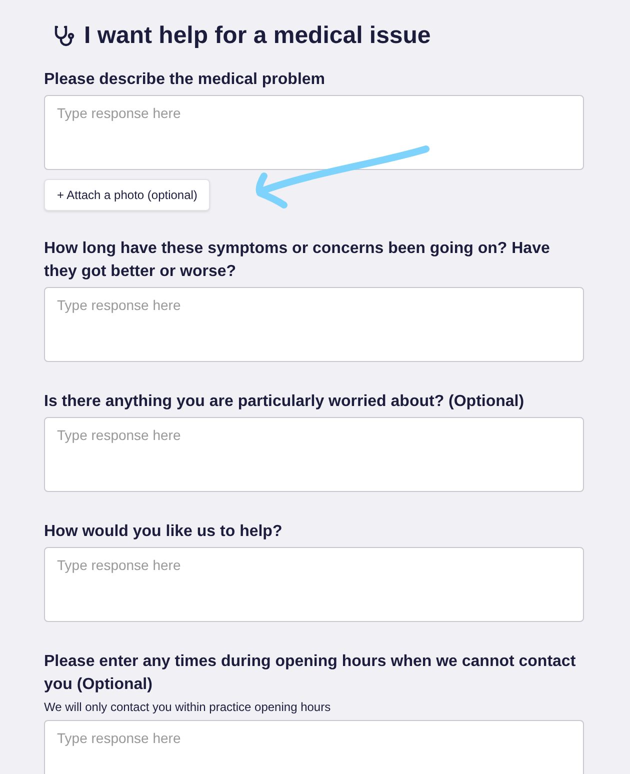 This screenshot has height=774, width=630. What do you see at coordinates (127, 195) in the screenshot?
I see `attach-photo-button: + Attach a photo (optional)` at bounding box center [127, 195].